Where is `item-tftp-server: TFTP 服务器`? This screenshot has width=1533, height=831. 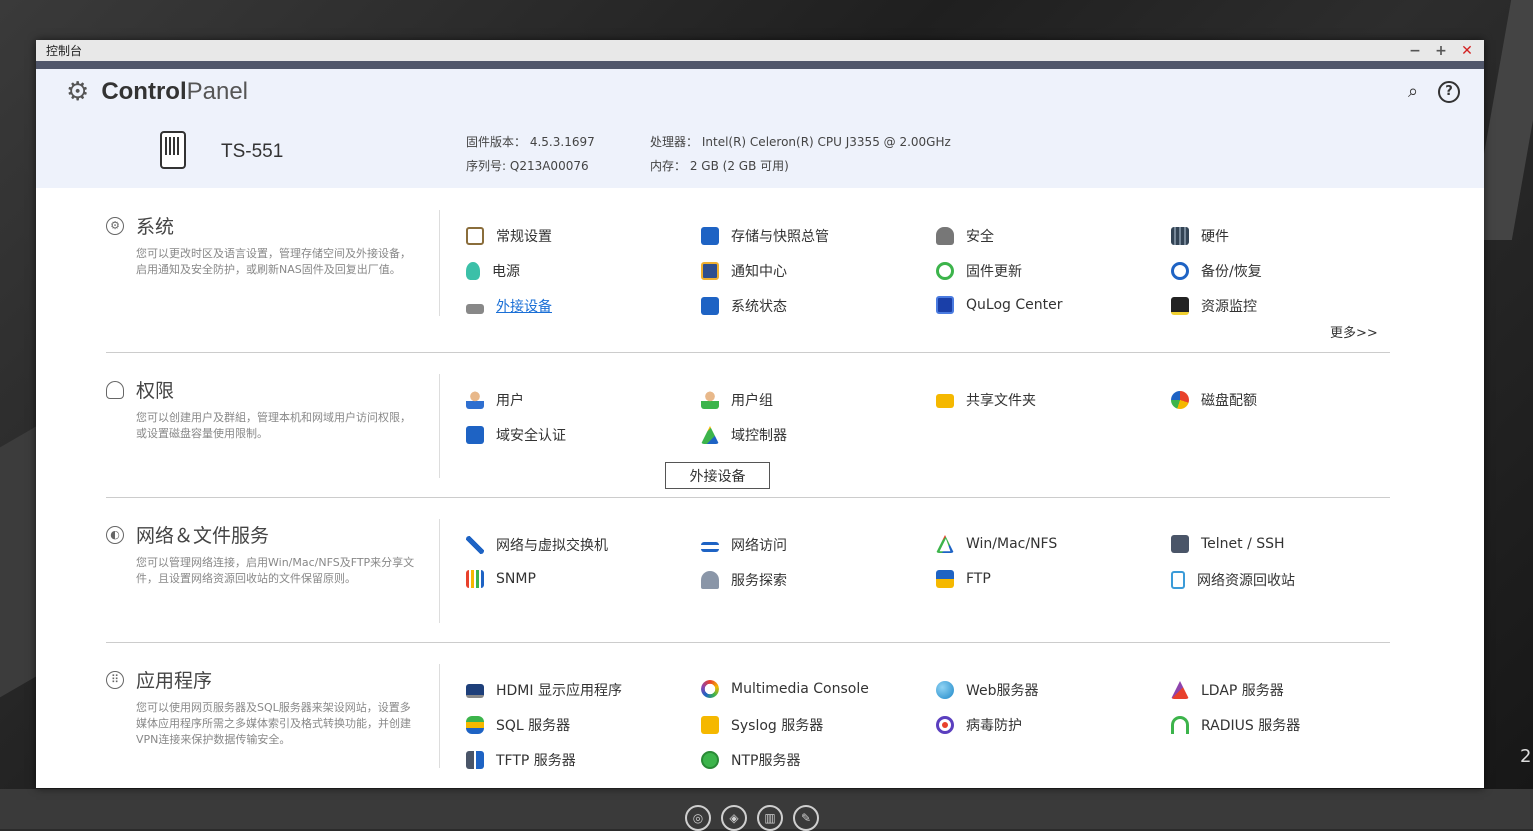 item-tftp-server: TFTP 服务器 is located at coordinates (521, 760).